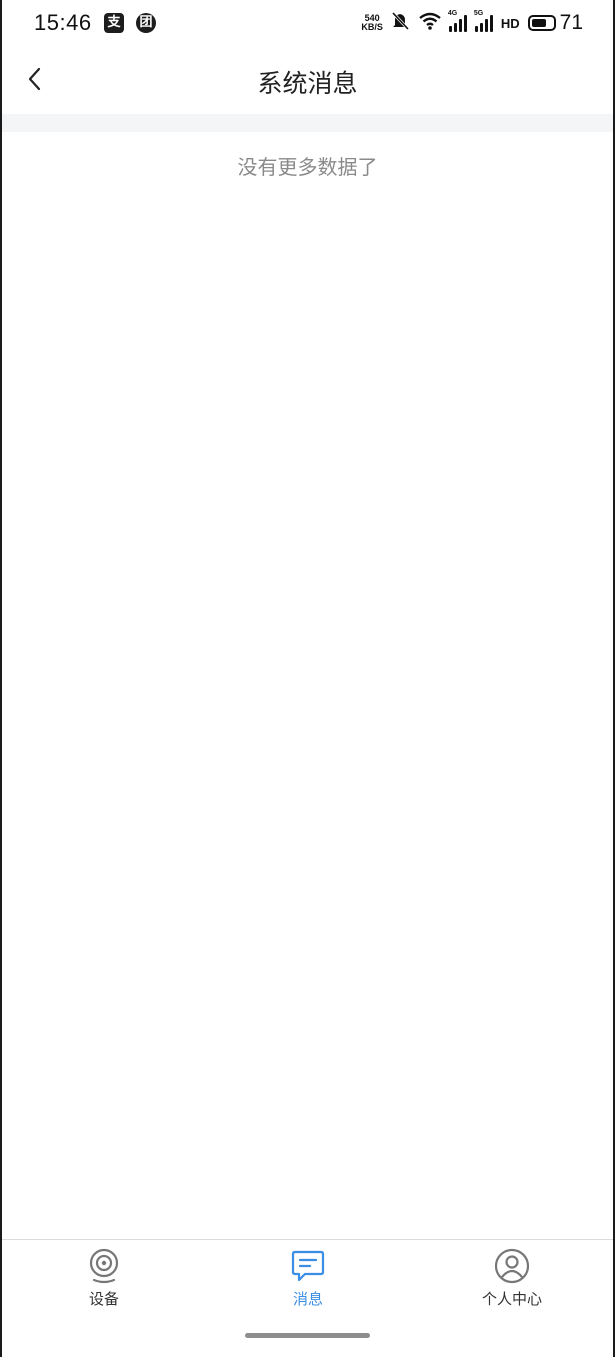 The height and width of the screenshot is (1357, 615). I want to click on signal-4g-icon: 4G, so click(457, 21).